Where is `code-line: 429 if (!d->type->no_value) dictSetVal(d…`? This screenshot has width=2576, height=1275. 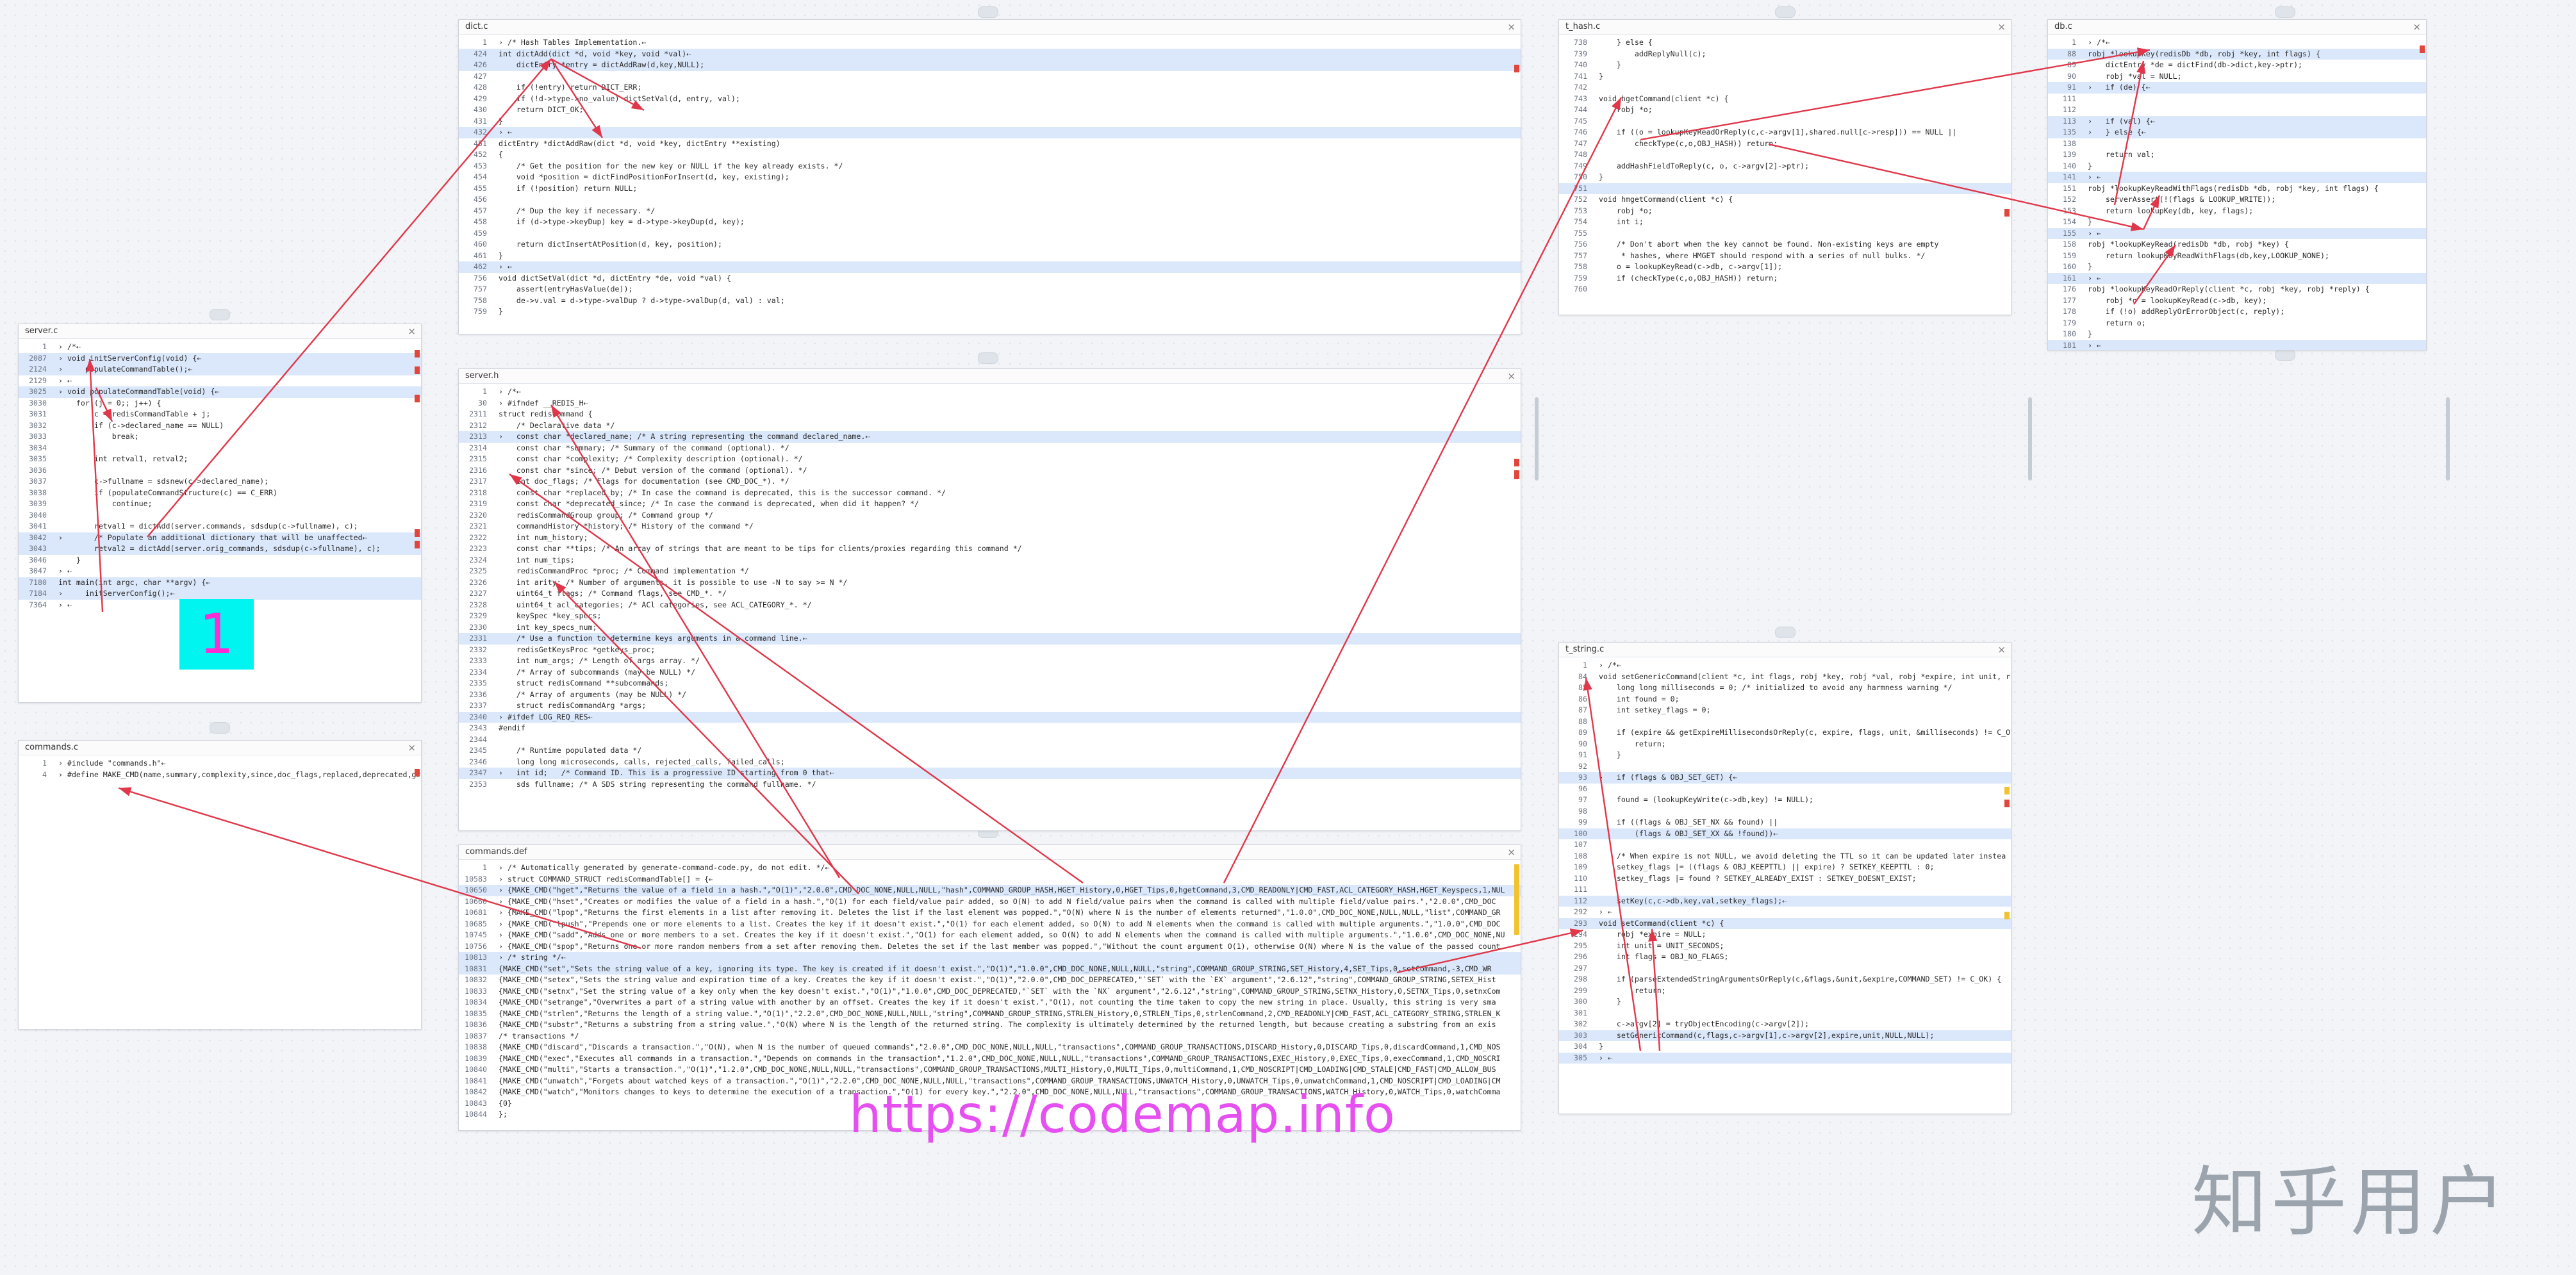
code-line: 429 if (!d->type->no_value) dictSetVal(d… is located at coordinates (990, 100).